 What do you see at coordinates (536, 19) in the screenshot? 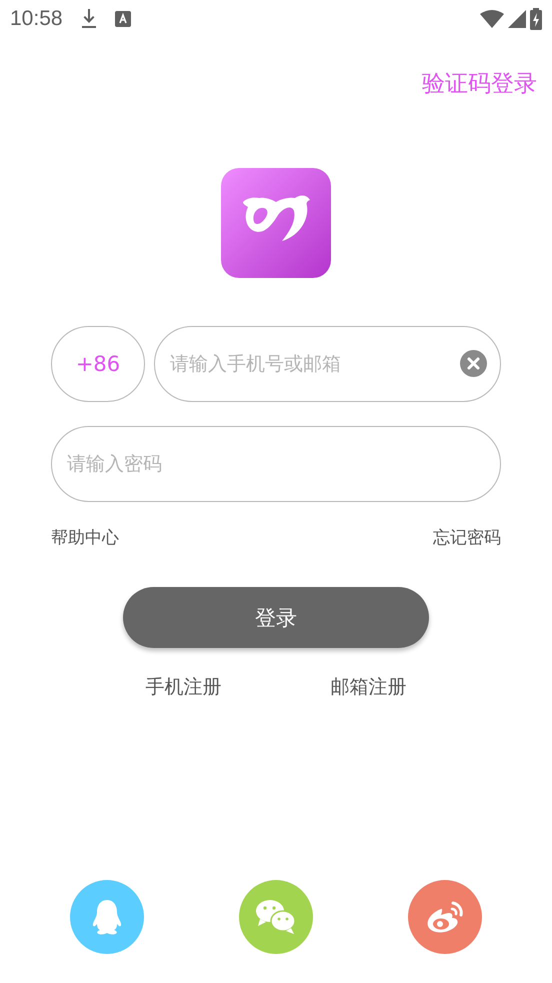
I see `battery-icon` at bounding box center [536, 19].